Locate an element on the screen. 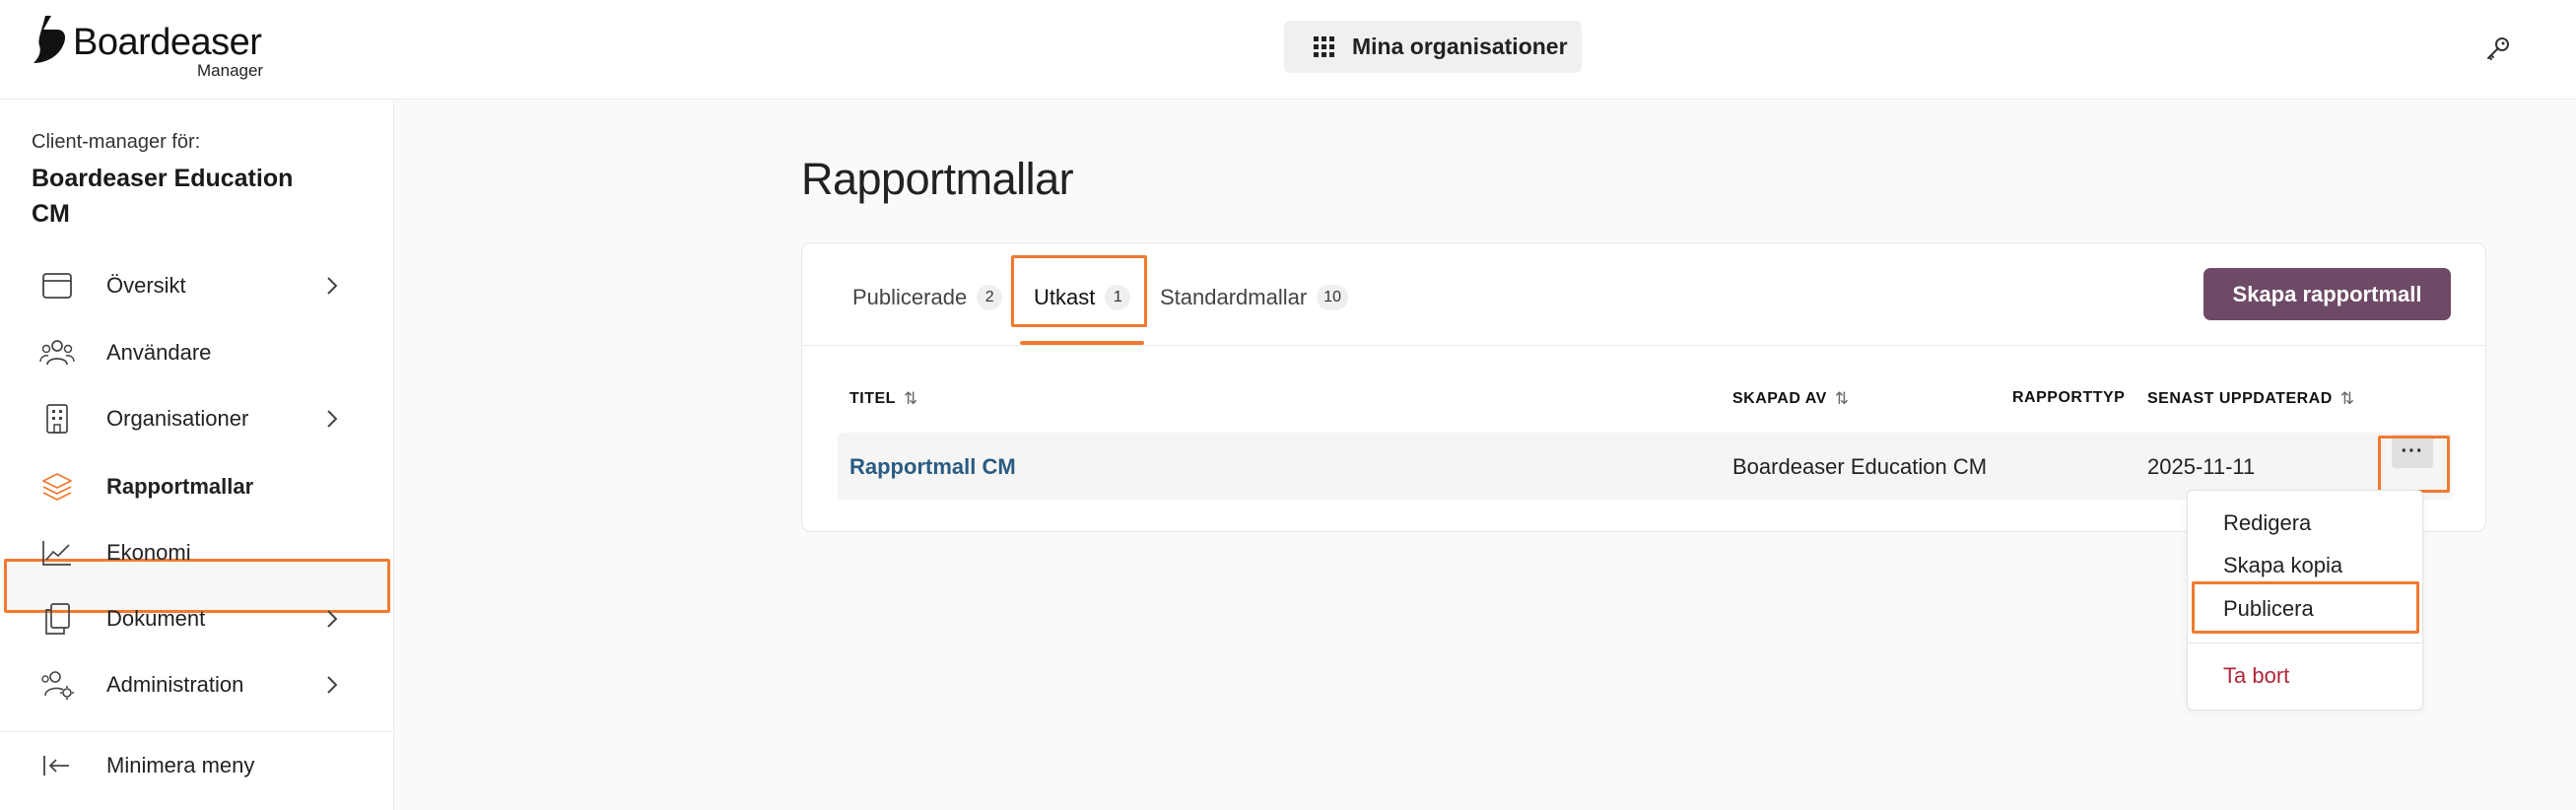 The width and height of the screenshot is (2576, 810). my-organizations-button: Mina organisationer is located at coordinates (1433, 47).